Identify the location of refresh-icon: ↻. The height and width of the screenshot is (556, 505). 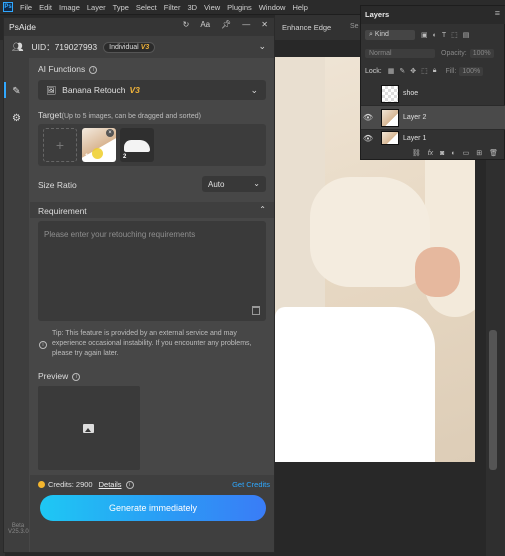
(186, 24).